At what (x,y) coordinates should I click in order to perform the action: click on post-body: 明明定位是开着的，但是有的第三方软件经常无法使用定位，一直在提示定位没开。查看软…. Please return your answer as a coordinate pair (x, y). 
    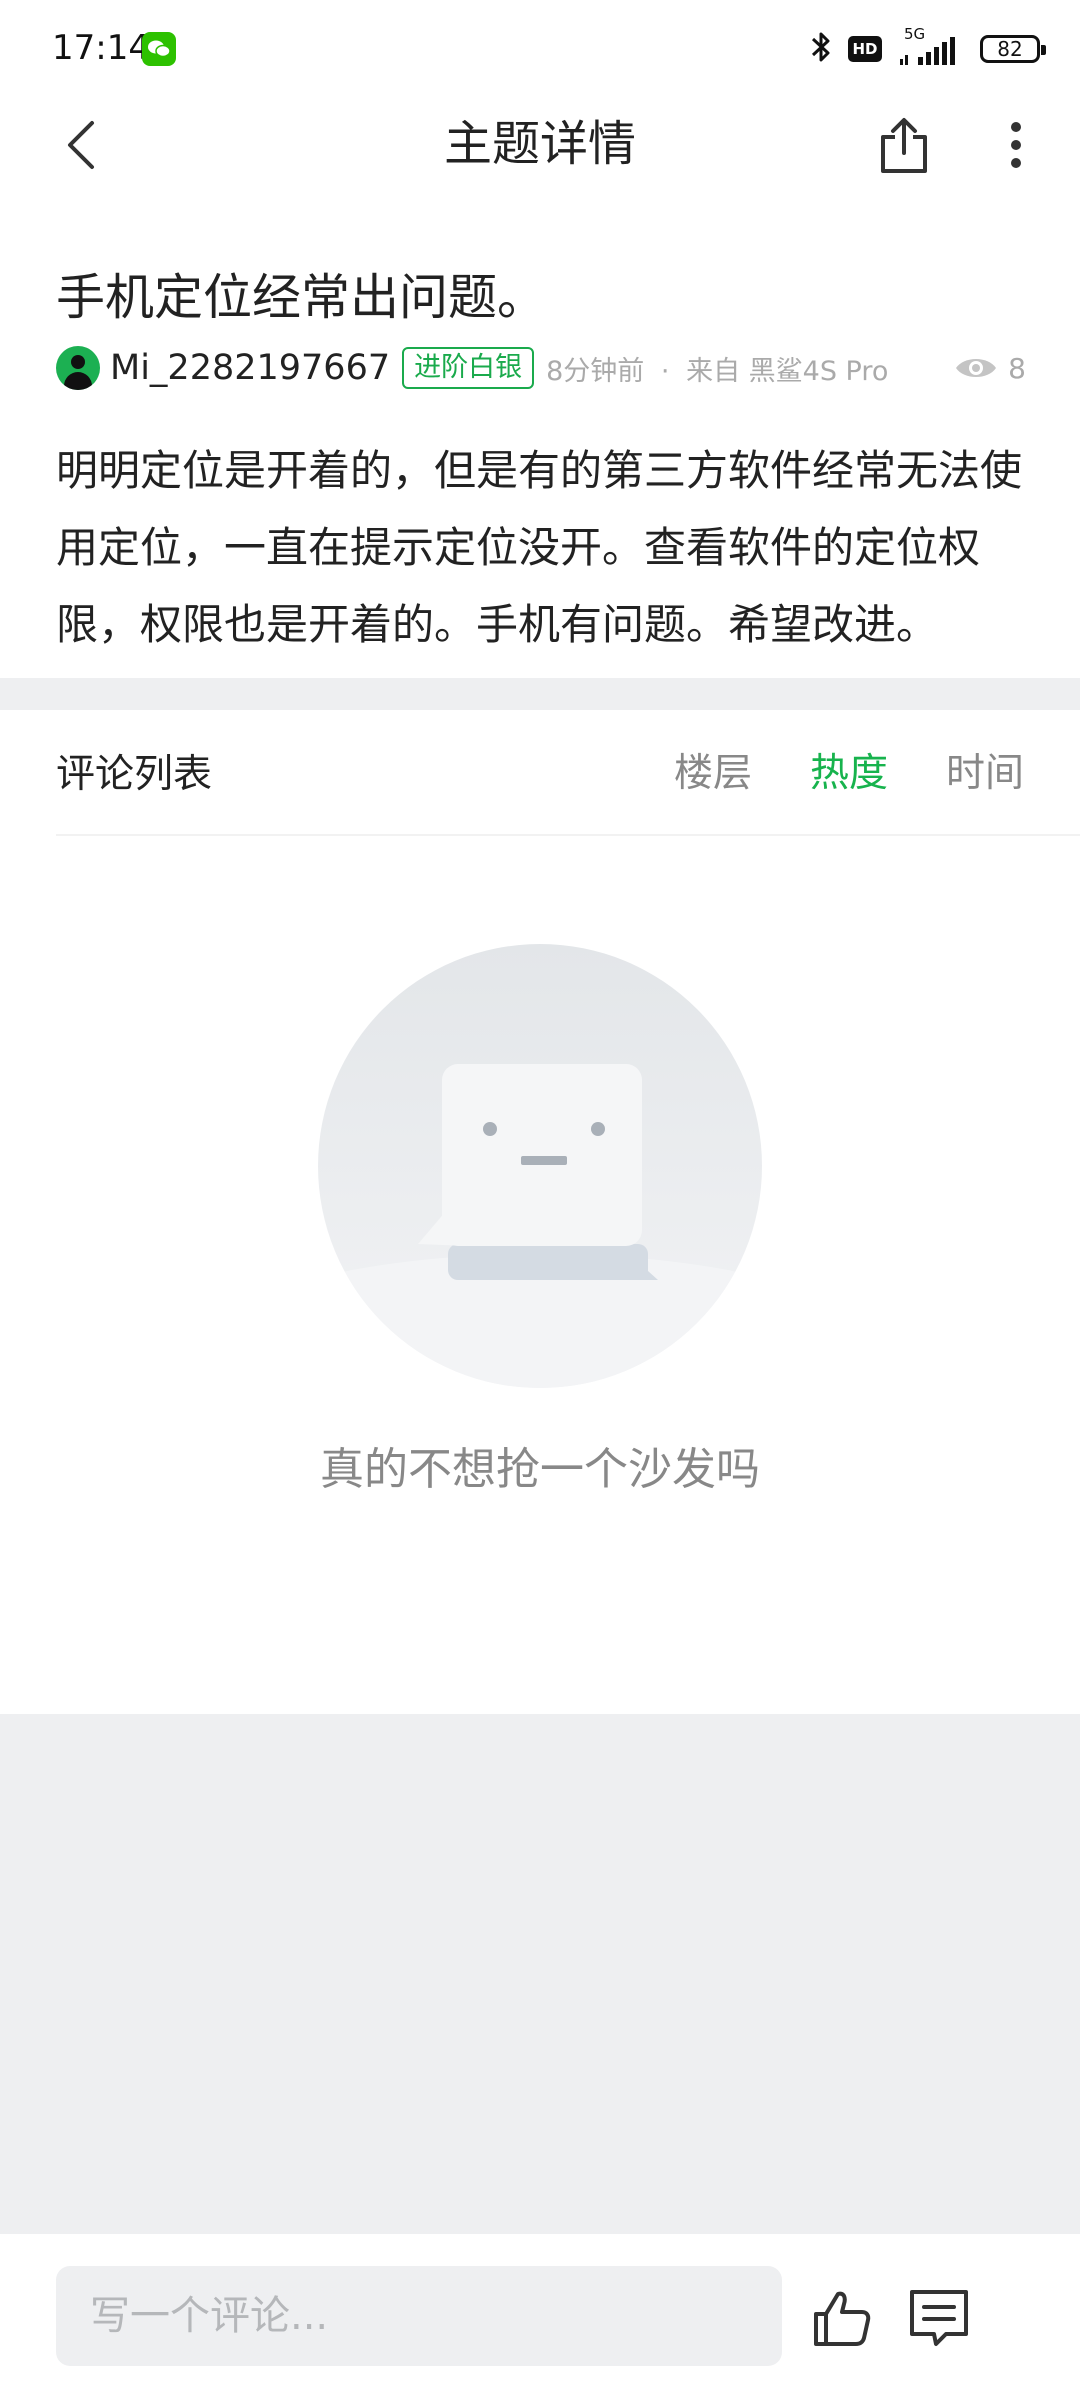
    Looking at the image, I should click on (539, 547).